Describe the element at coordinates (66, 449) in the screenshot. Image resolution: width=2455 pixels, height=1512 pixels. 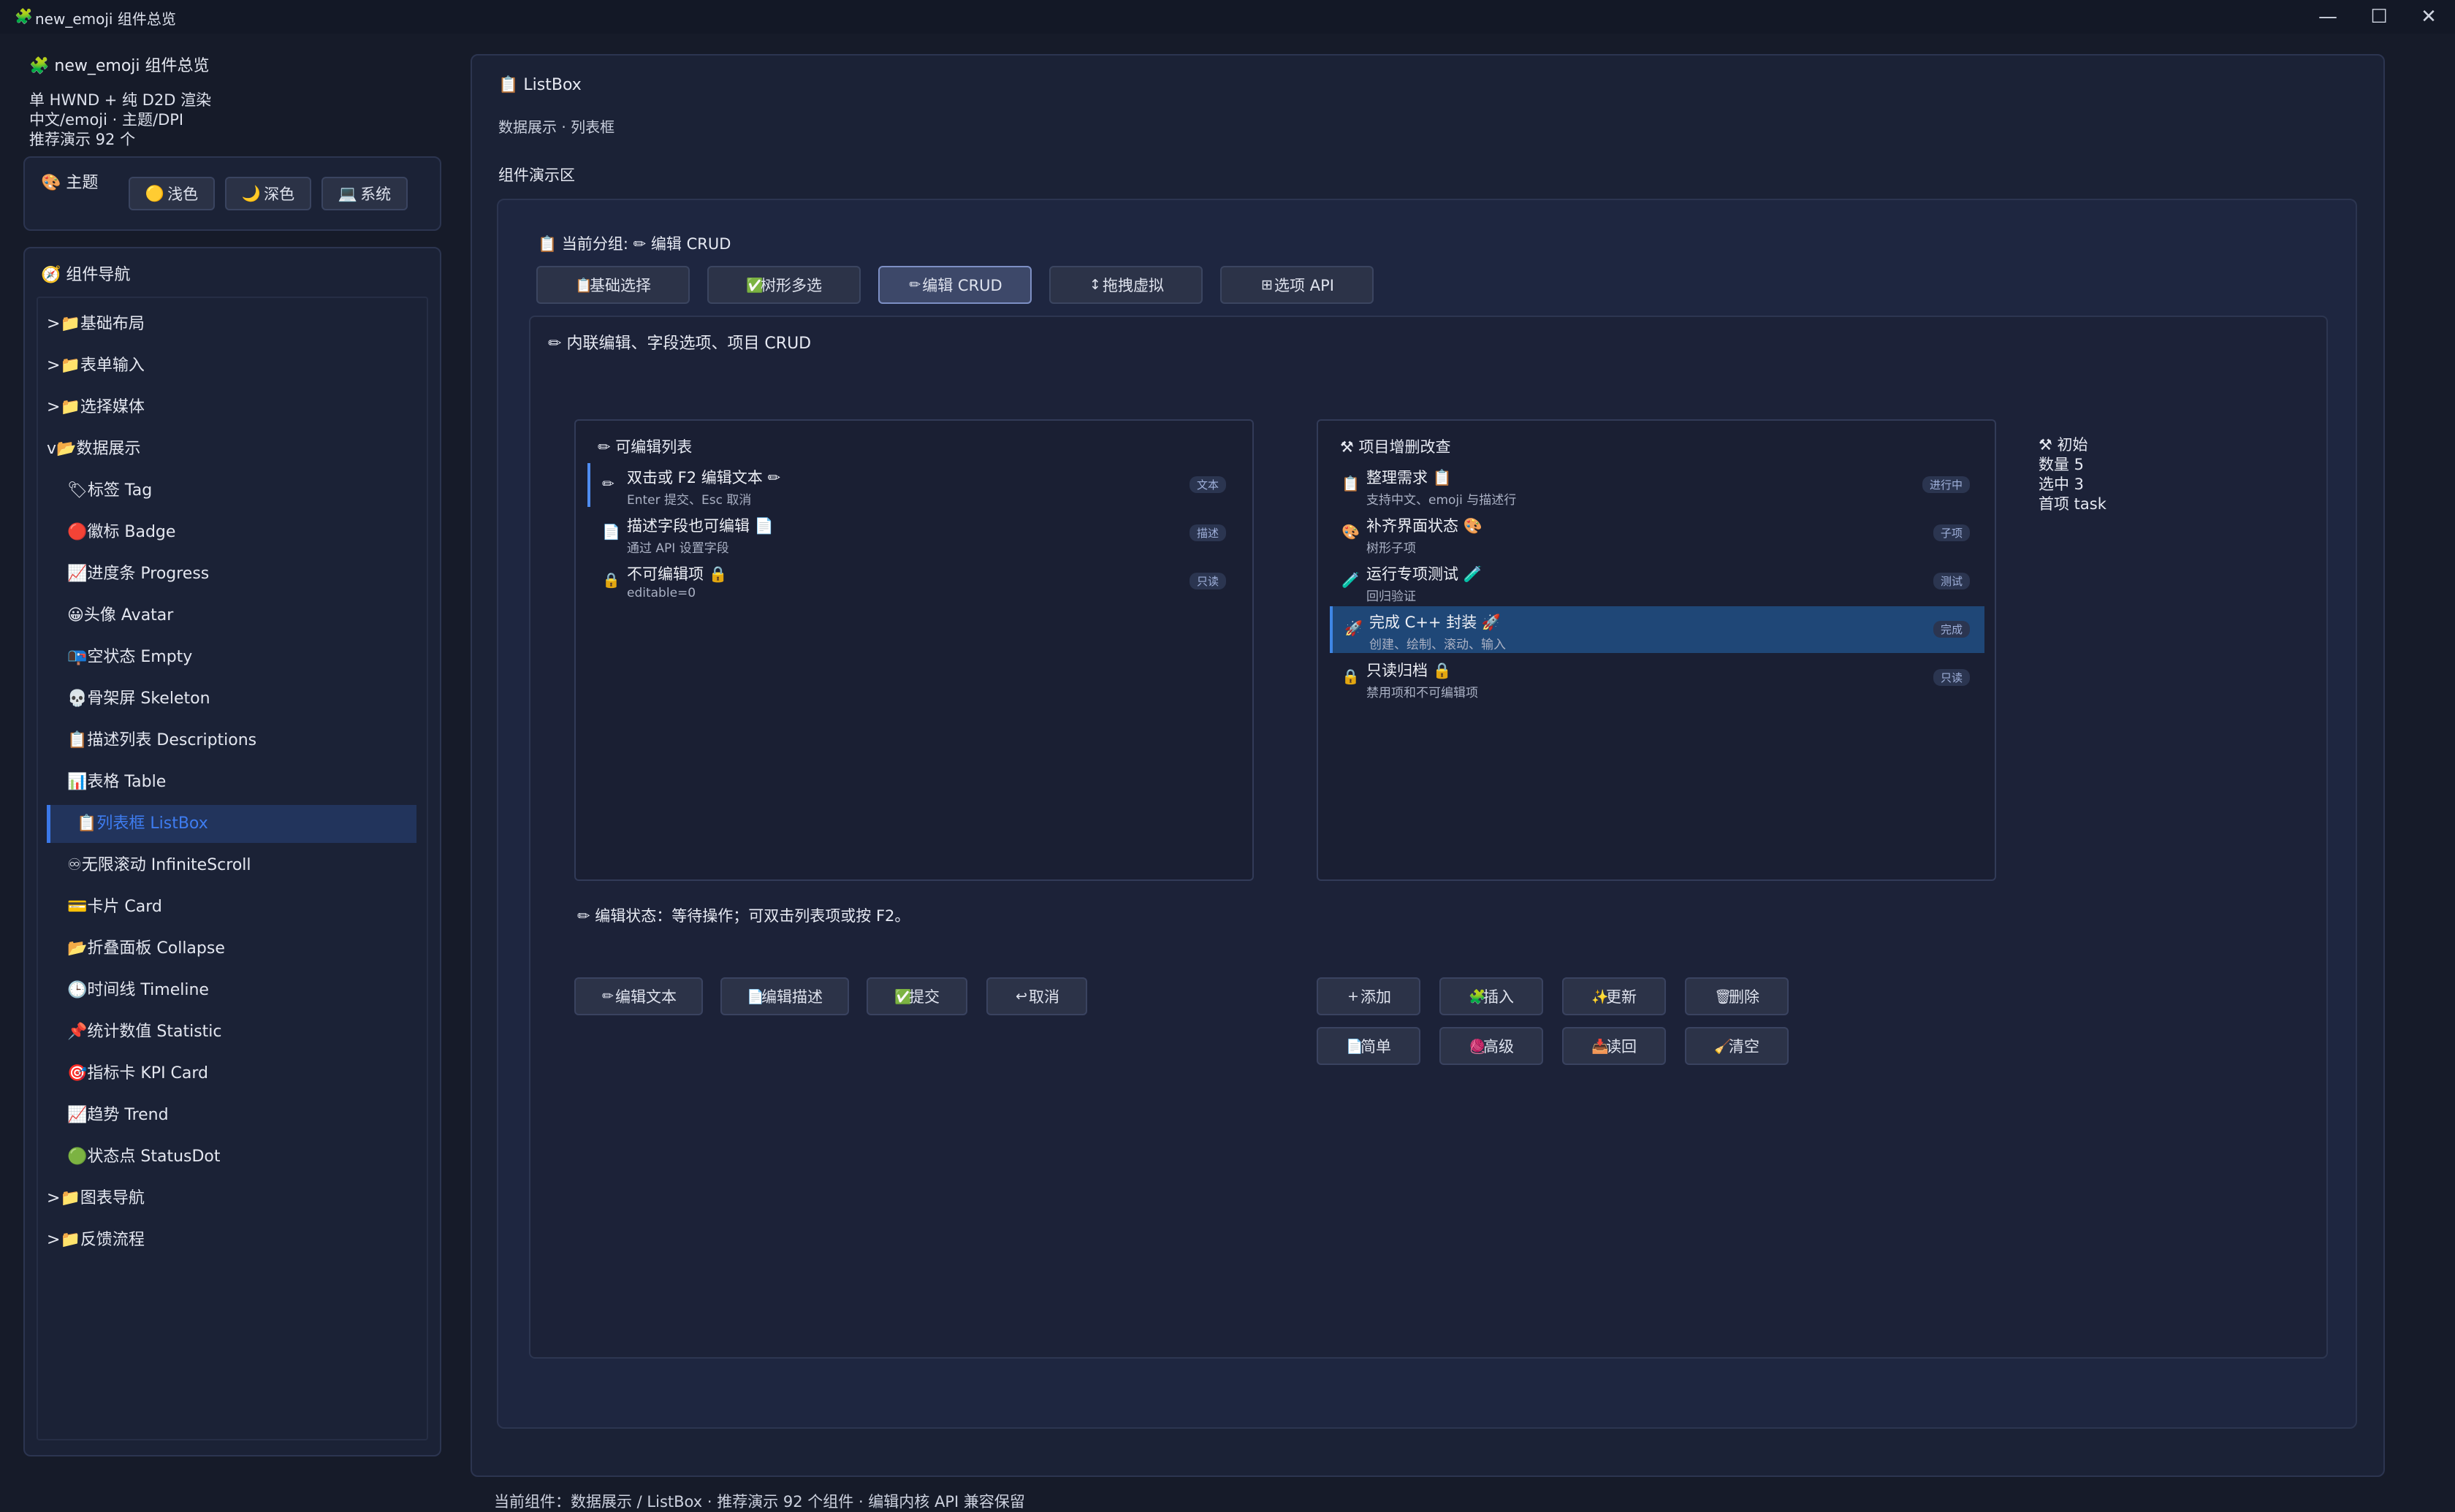
I see `nav-item-icon: 📂` at that location.